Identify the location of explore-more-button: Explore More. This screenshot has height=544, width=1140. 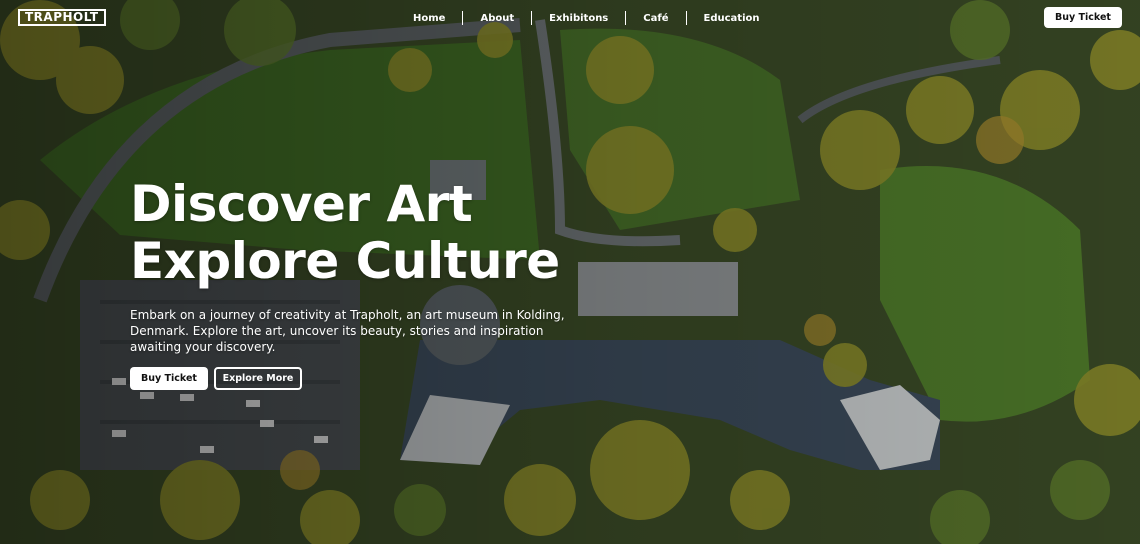
(258, 378).